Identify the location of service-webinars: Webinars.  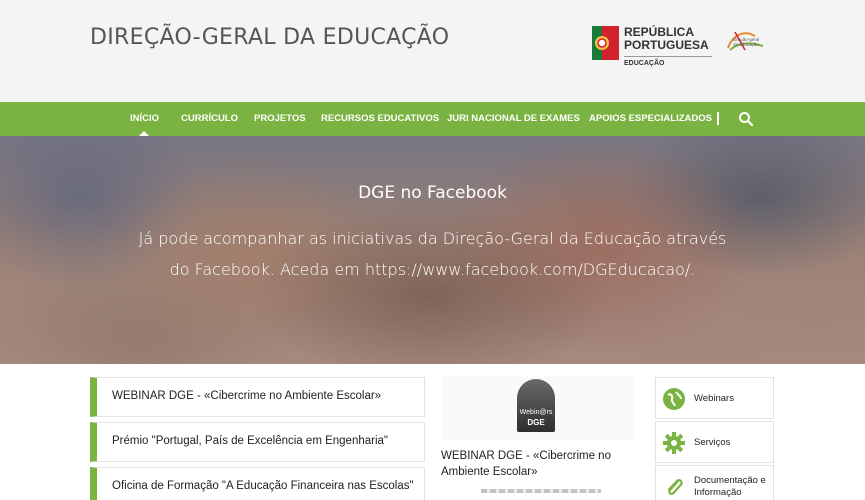
(714, 398).